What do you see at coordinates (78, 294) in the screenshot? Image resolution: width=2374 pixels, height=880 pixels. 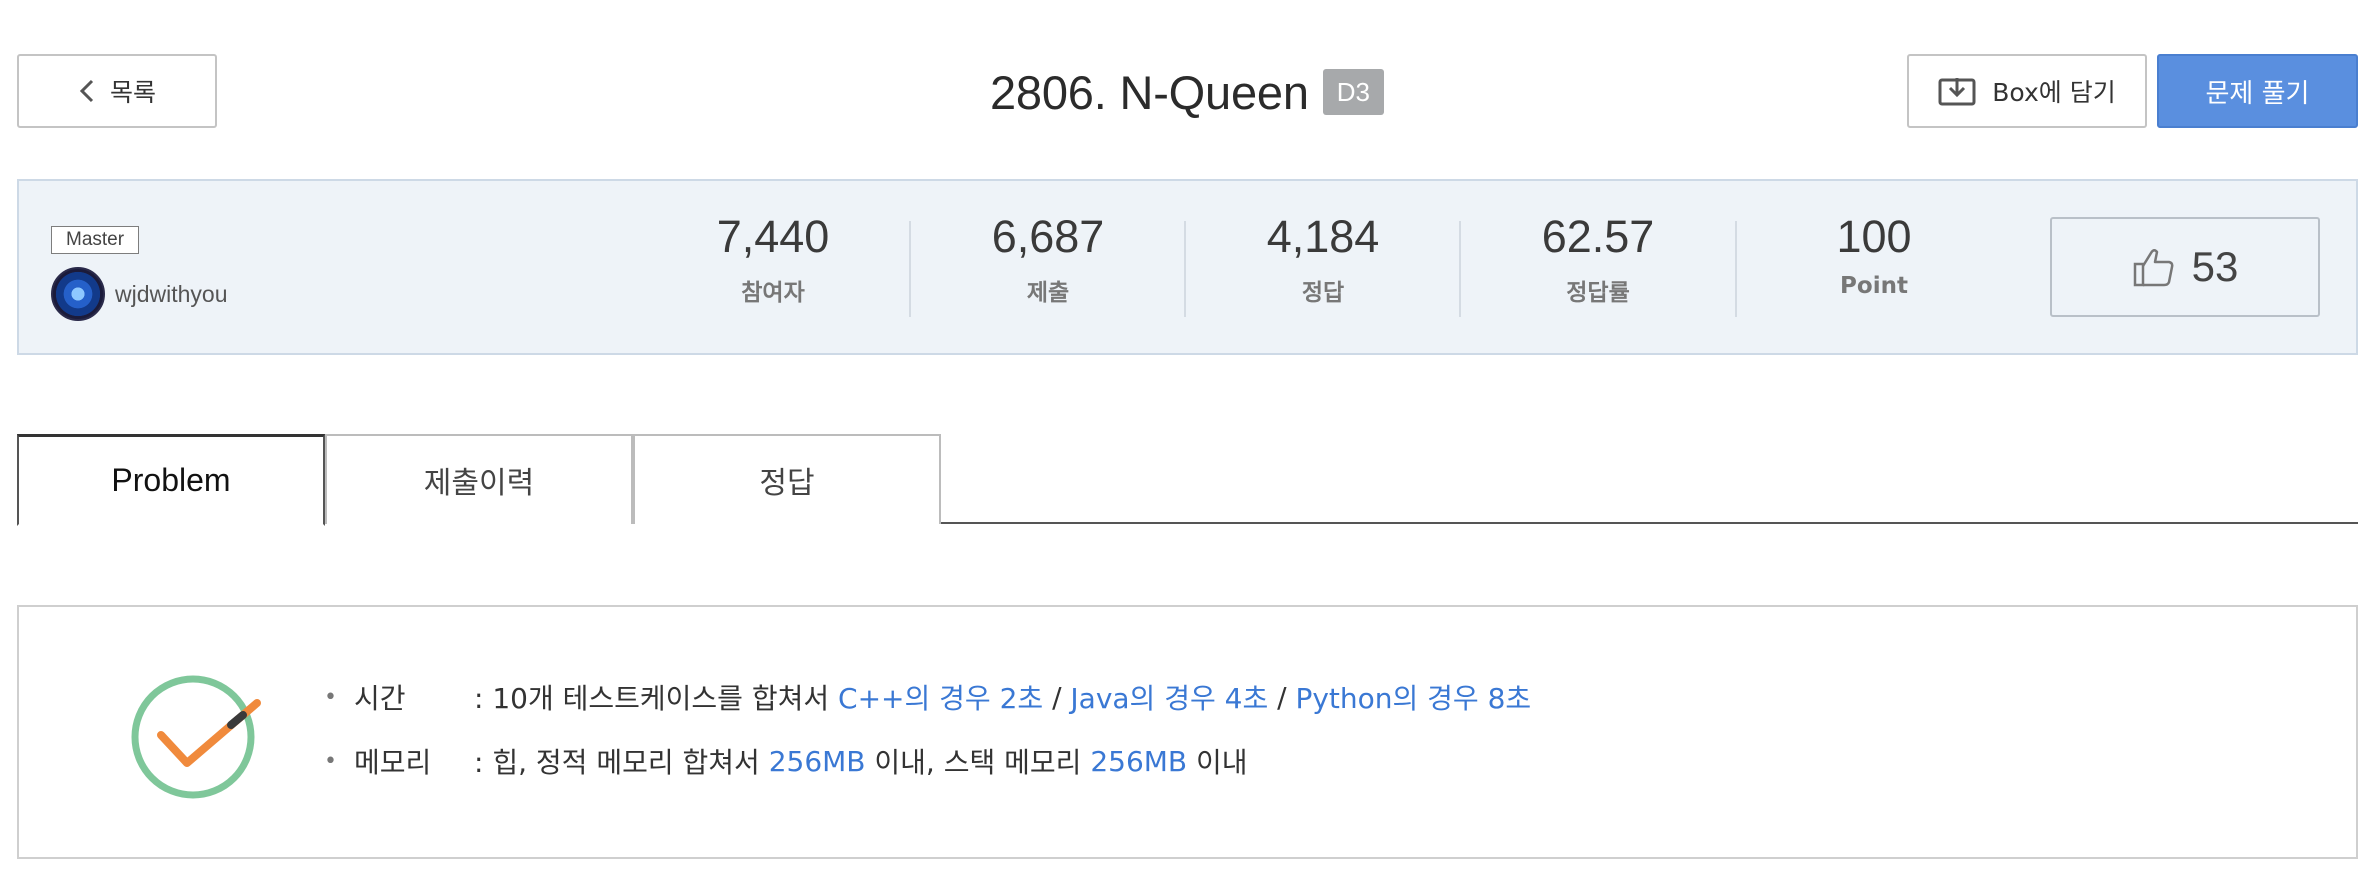 I see `avatar` at bounding box center [78, 294].